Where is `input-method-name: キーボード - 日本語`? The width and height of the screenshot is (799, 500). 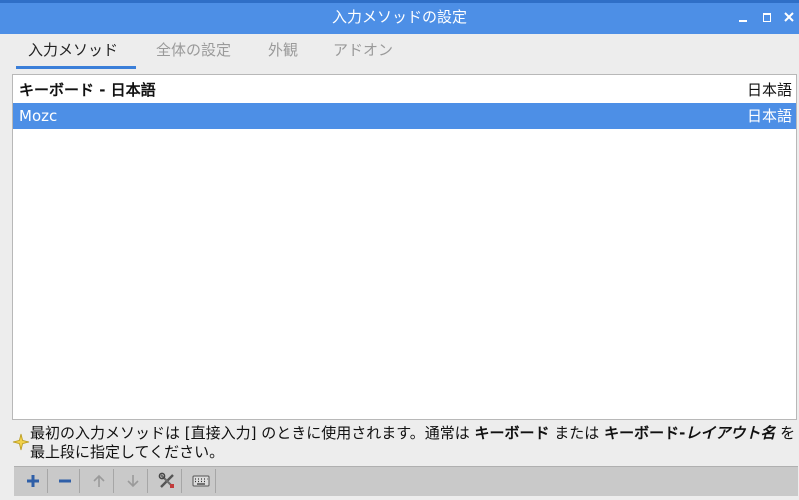
input-method-name: キーボード - 日本語 is located at coordinates (87, 90).